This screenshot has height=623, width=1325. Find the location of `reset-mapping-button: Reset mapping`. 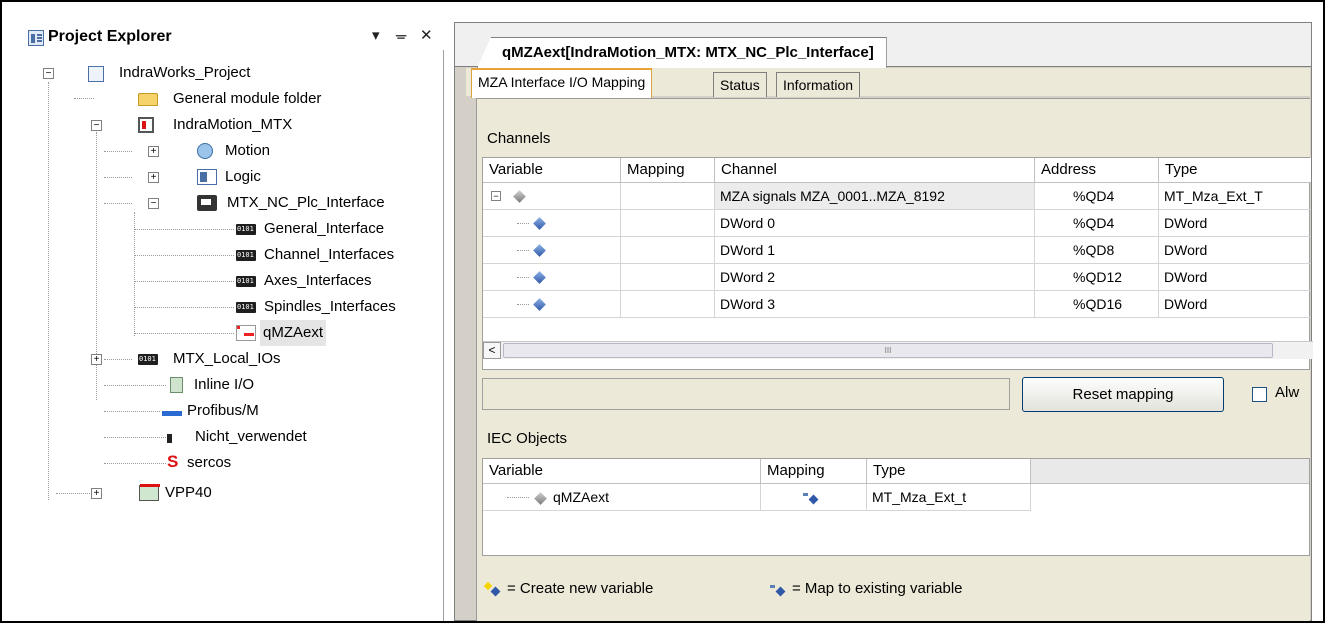

reset-mapping-button: Reset mapping is located at coordinates (1123, 394).